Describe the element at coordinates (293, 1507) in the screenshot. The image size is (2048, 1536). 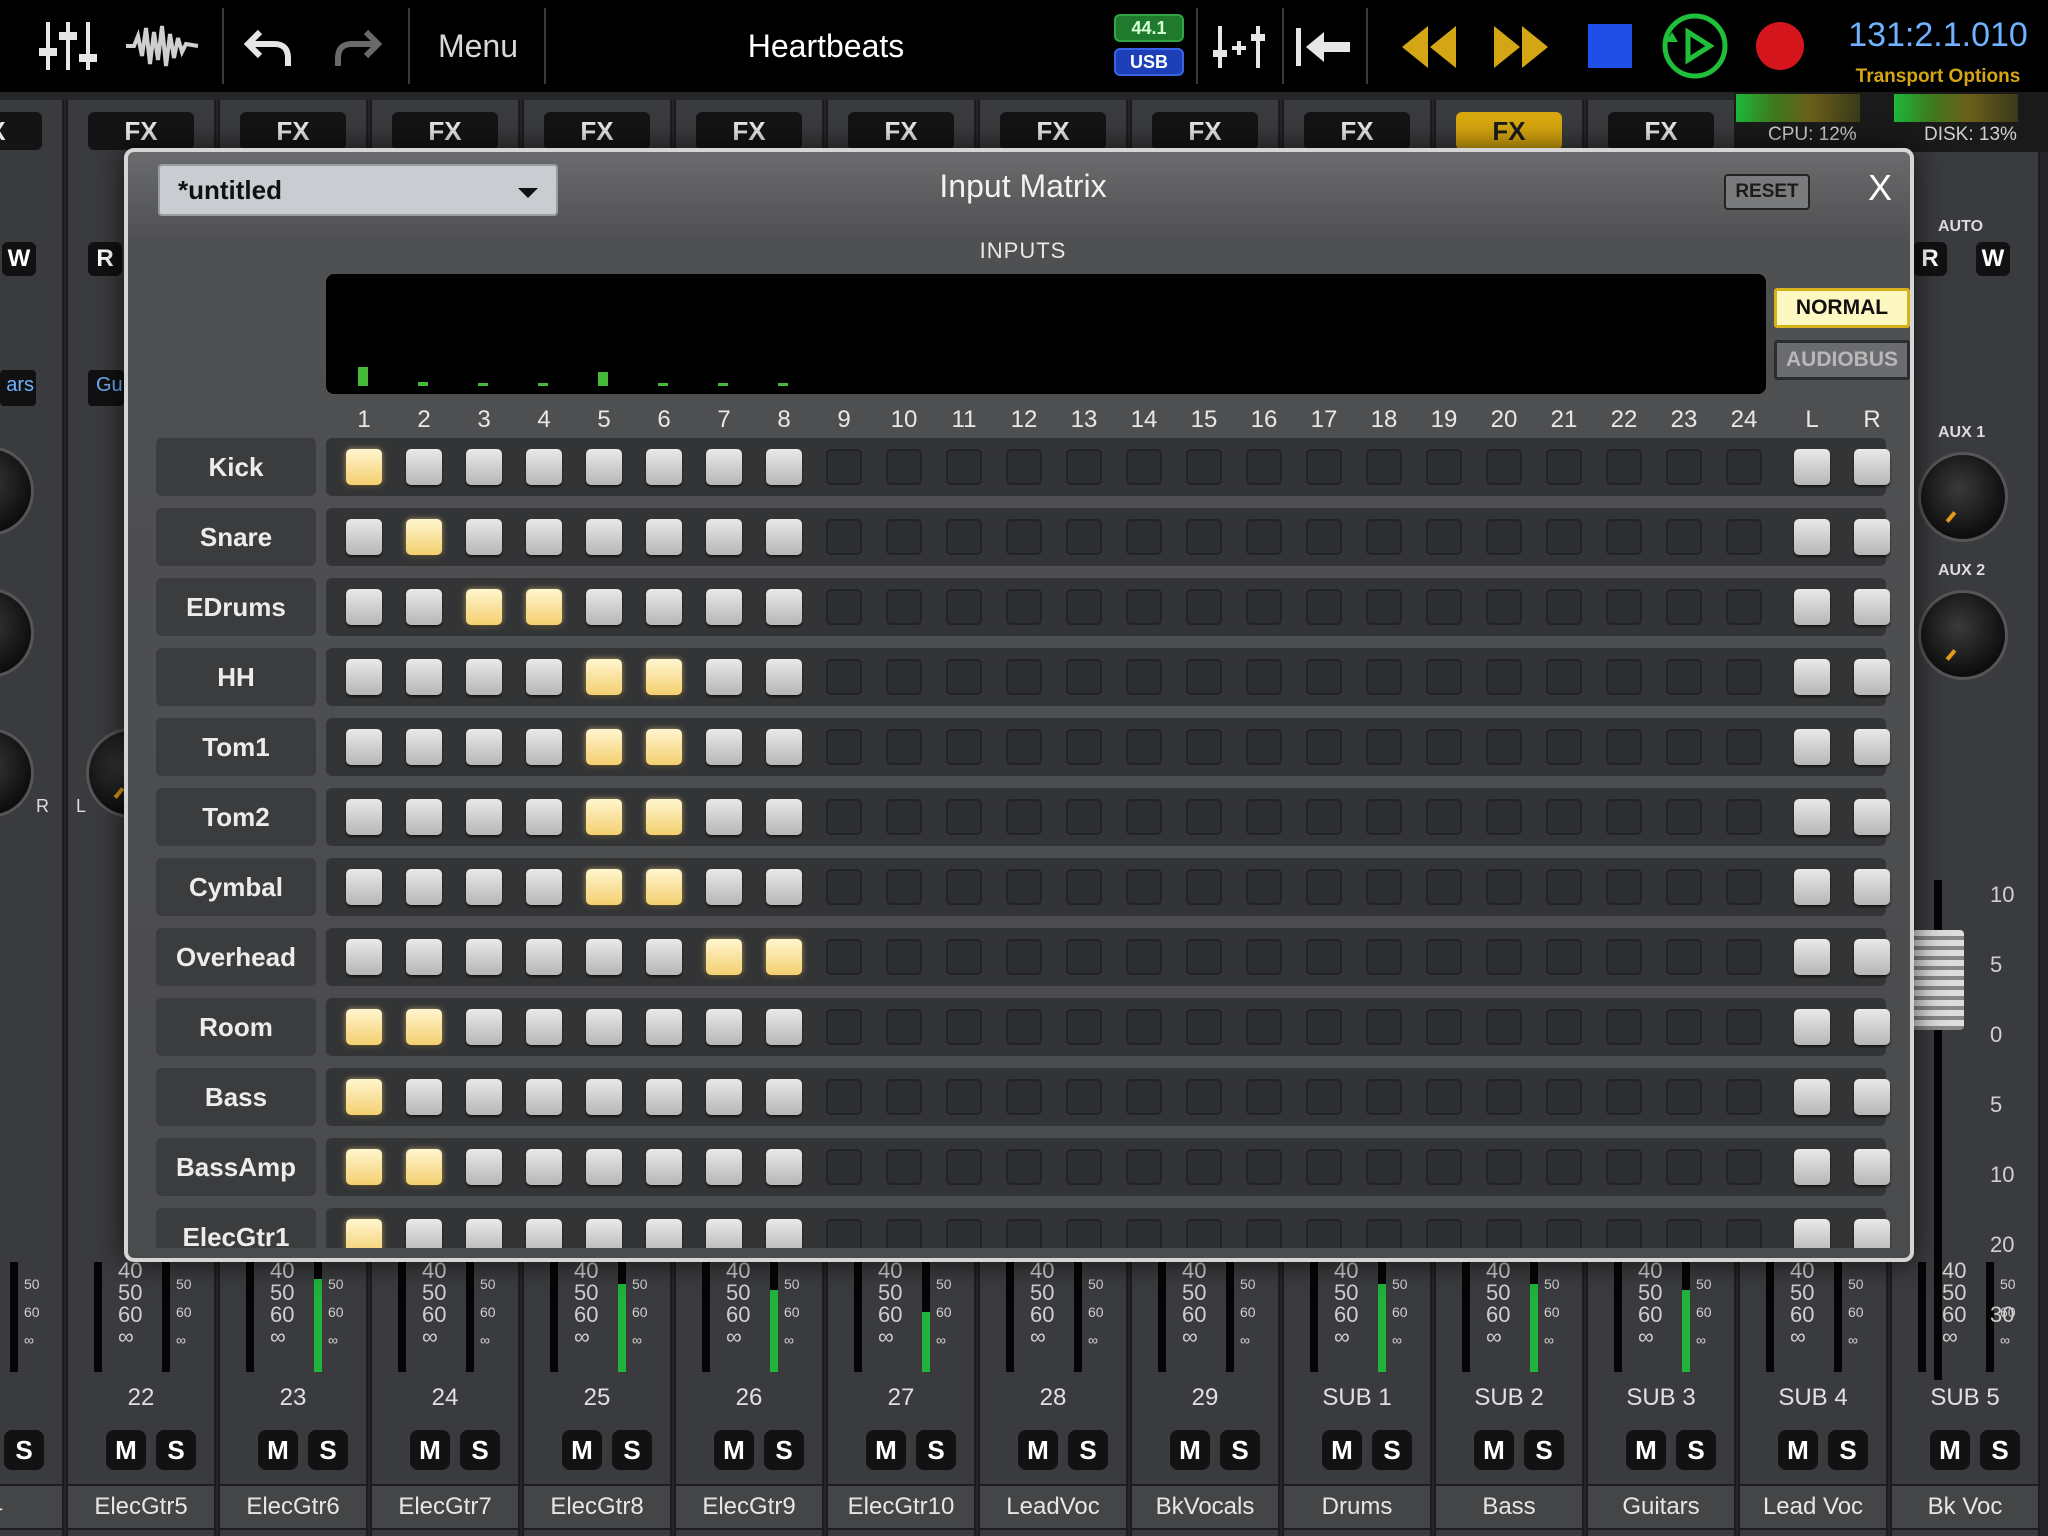
I see `strip-name-button: ElecGtr6` at that location.